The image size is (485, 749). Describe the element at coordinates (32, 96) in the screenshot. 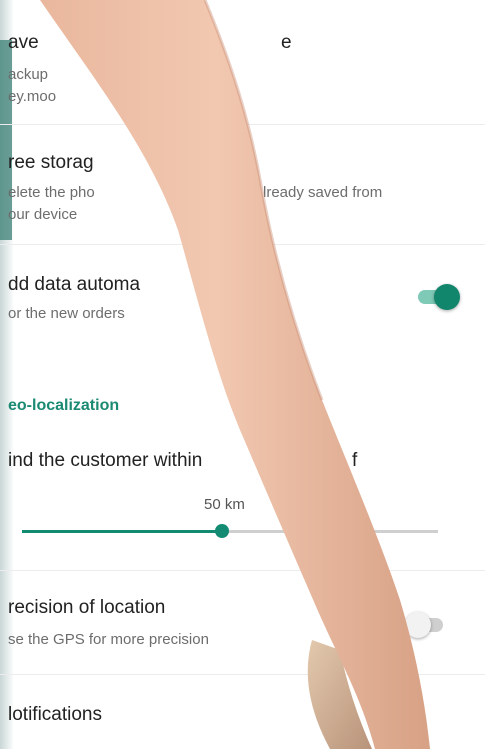

I see `setting-subtitle-2: ey.moo` at that location.